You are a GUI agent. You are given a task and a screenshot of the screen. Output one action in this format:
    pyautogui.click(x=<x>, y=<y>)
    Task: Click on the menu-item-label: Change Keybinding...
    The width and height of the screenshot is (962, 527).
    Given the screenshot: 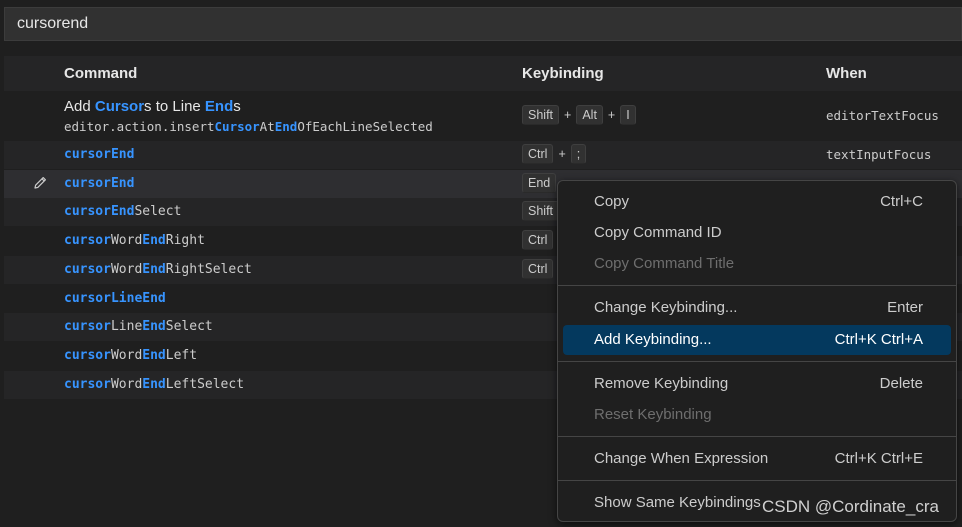 What is the action you would take?
    pyautogui.click(x=666, y=307)
    